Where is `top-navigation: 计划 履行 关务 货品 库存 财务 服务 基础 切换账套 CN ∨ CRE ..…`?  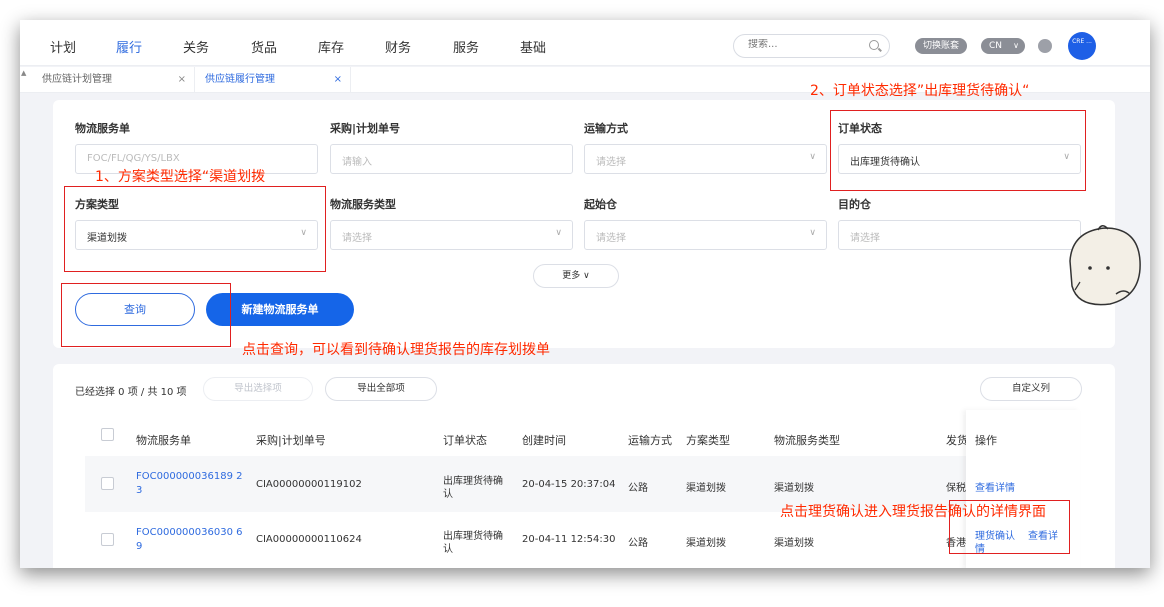 top-navigation: 计划 履行 关务 货品 库存 财务 服务 基础 切换账套 CN ∨ CRE ..… is located at coordinates (585, 43).